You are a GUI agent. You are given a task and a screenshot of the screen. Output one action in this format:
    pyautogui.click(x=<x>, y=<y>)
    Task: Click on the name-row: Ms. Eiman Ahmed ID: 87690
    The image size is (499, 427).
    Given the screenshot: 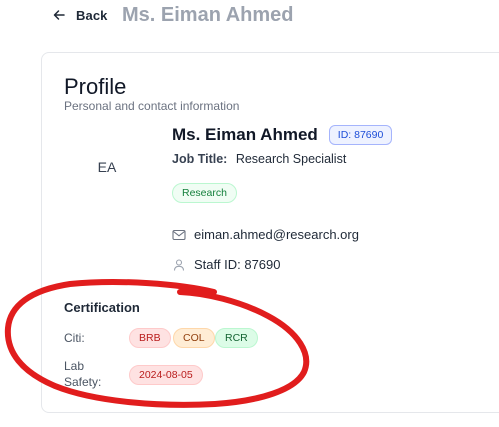 What is the action you would take?
    pyautogui.click(x=282, y=135)
    